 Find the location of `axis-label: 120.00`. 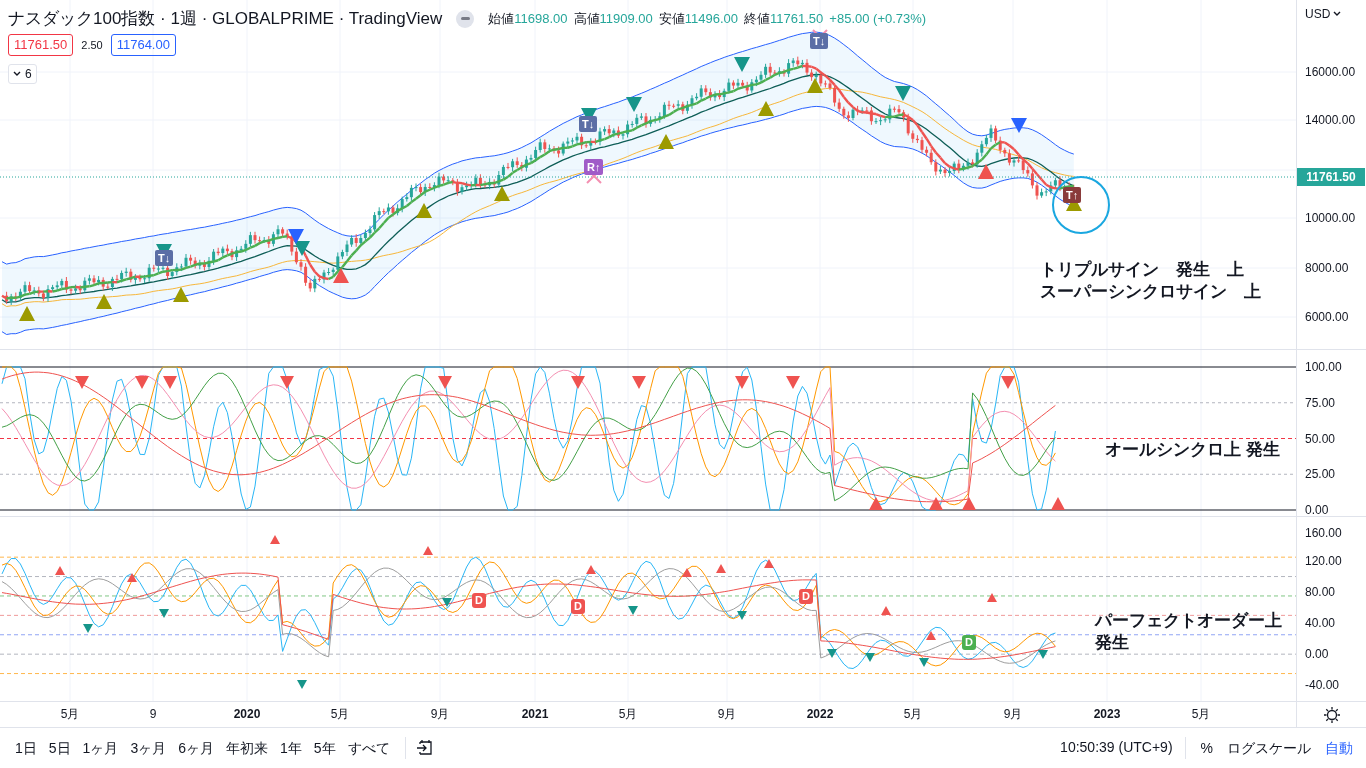

axis-label: 120.00 is located at coordinates (1323, 561).